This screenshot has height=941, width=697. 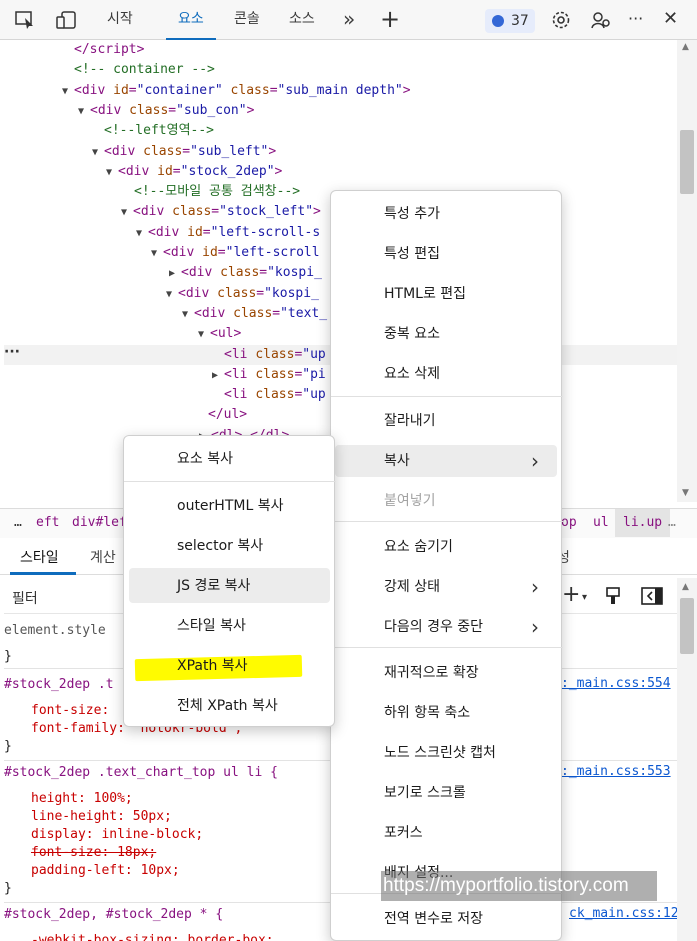 What do you see at coordinates (340, 70) in the screenshot?
I see `dom-node: <!-- container -->` at bounding box center [340, 70].